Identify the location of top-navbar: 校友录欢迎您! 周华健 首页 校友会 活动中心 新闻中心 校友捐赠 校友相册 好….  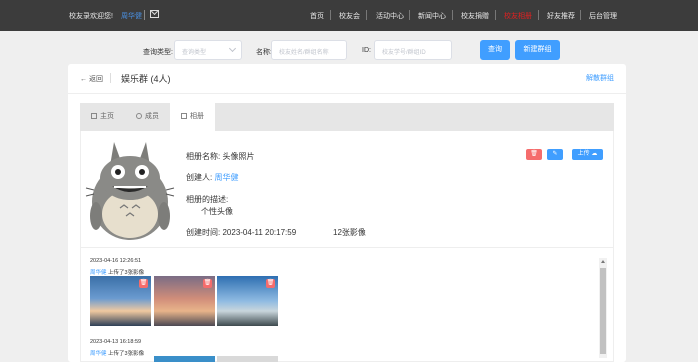
(349, 15).